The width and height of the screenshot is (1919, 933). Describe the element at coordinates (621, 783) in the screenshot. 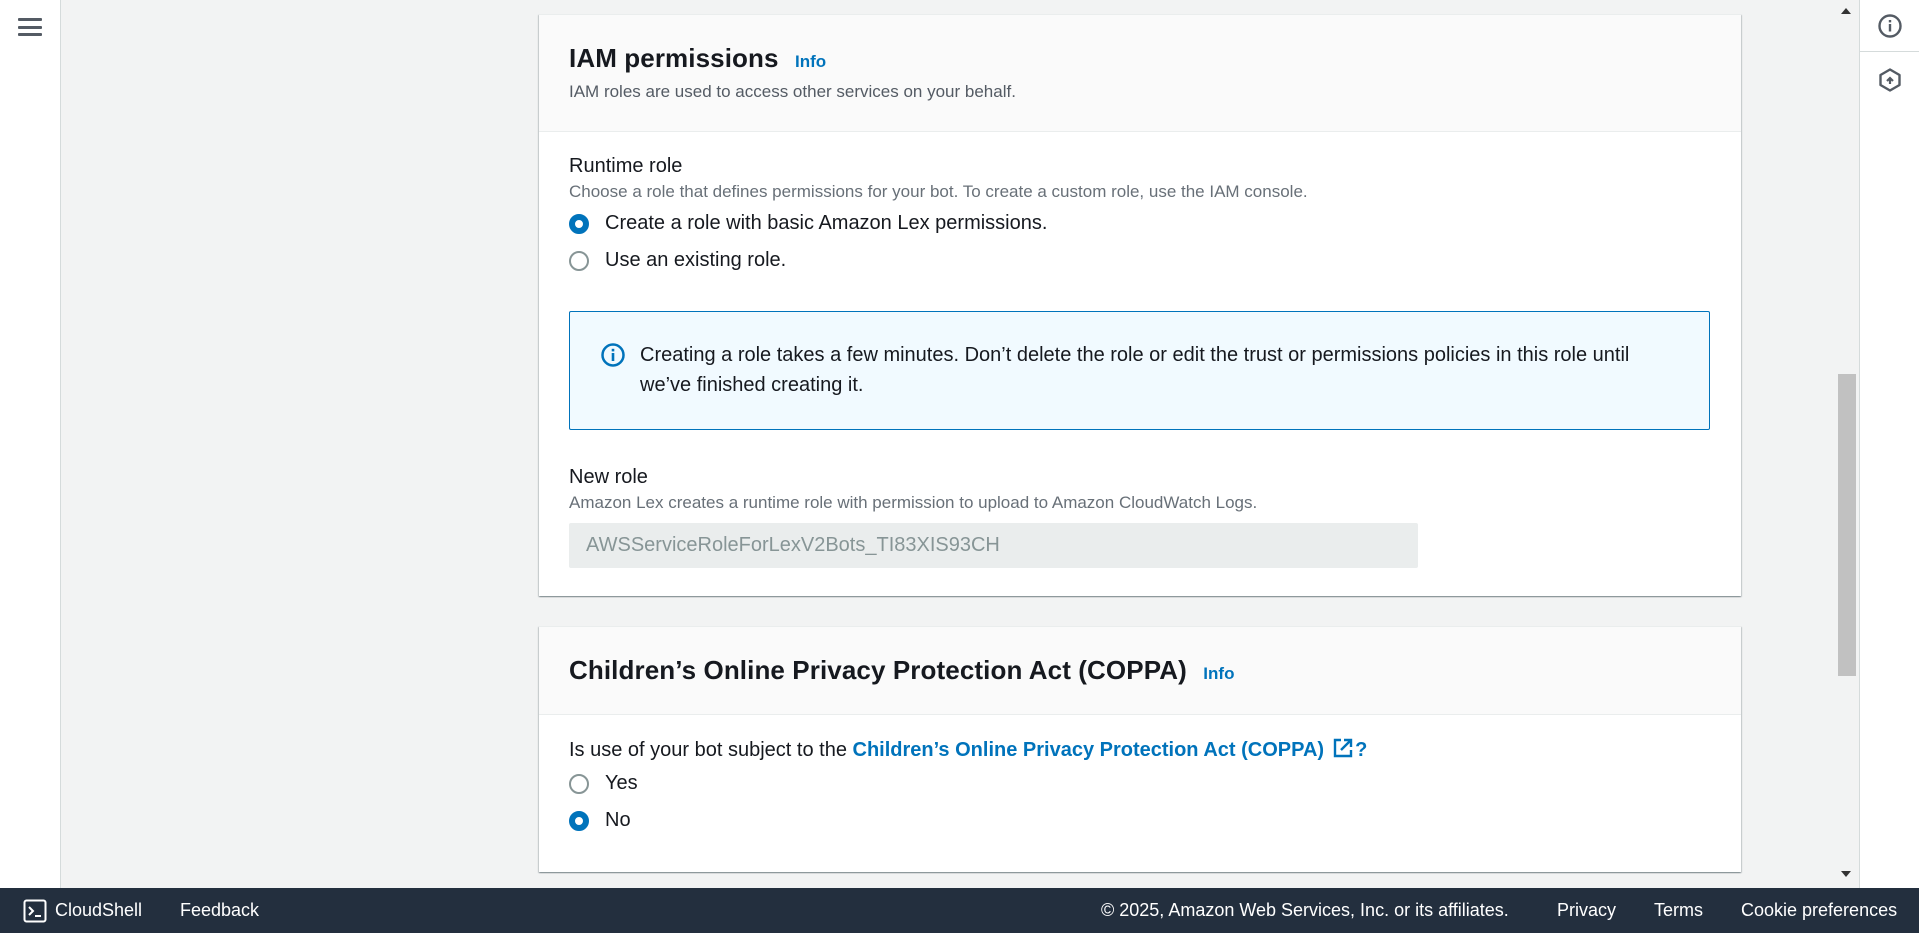

I see `radio-coppa-yes-label: Yes` at that location.